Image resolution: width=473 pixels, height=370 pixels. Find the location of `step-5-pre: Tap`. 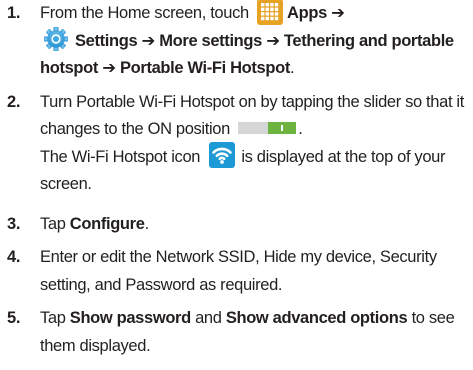

step-5-pre: Tap is located at coordinates (53, 318).